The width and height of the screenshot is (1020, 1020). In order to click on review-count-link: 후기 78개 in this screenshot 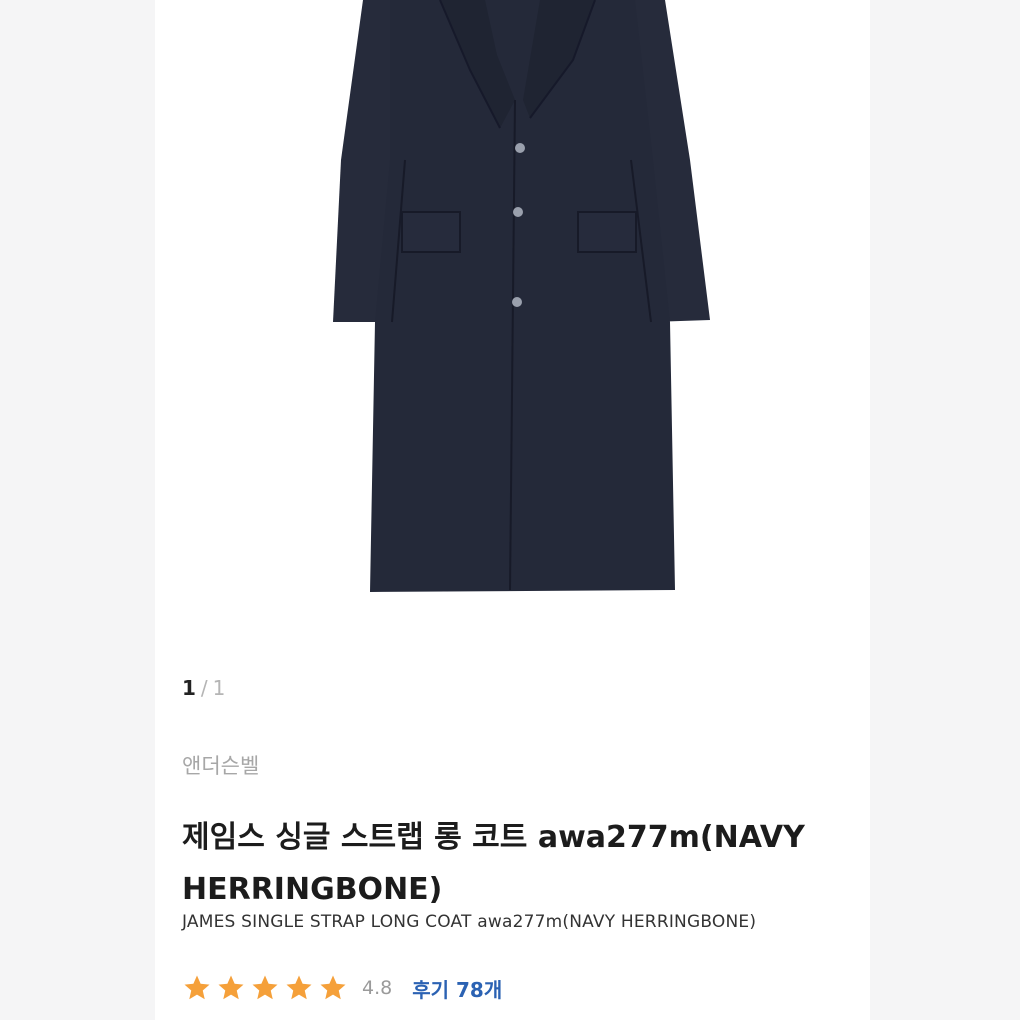, I will do `click(457, 988)`.